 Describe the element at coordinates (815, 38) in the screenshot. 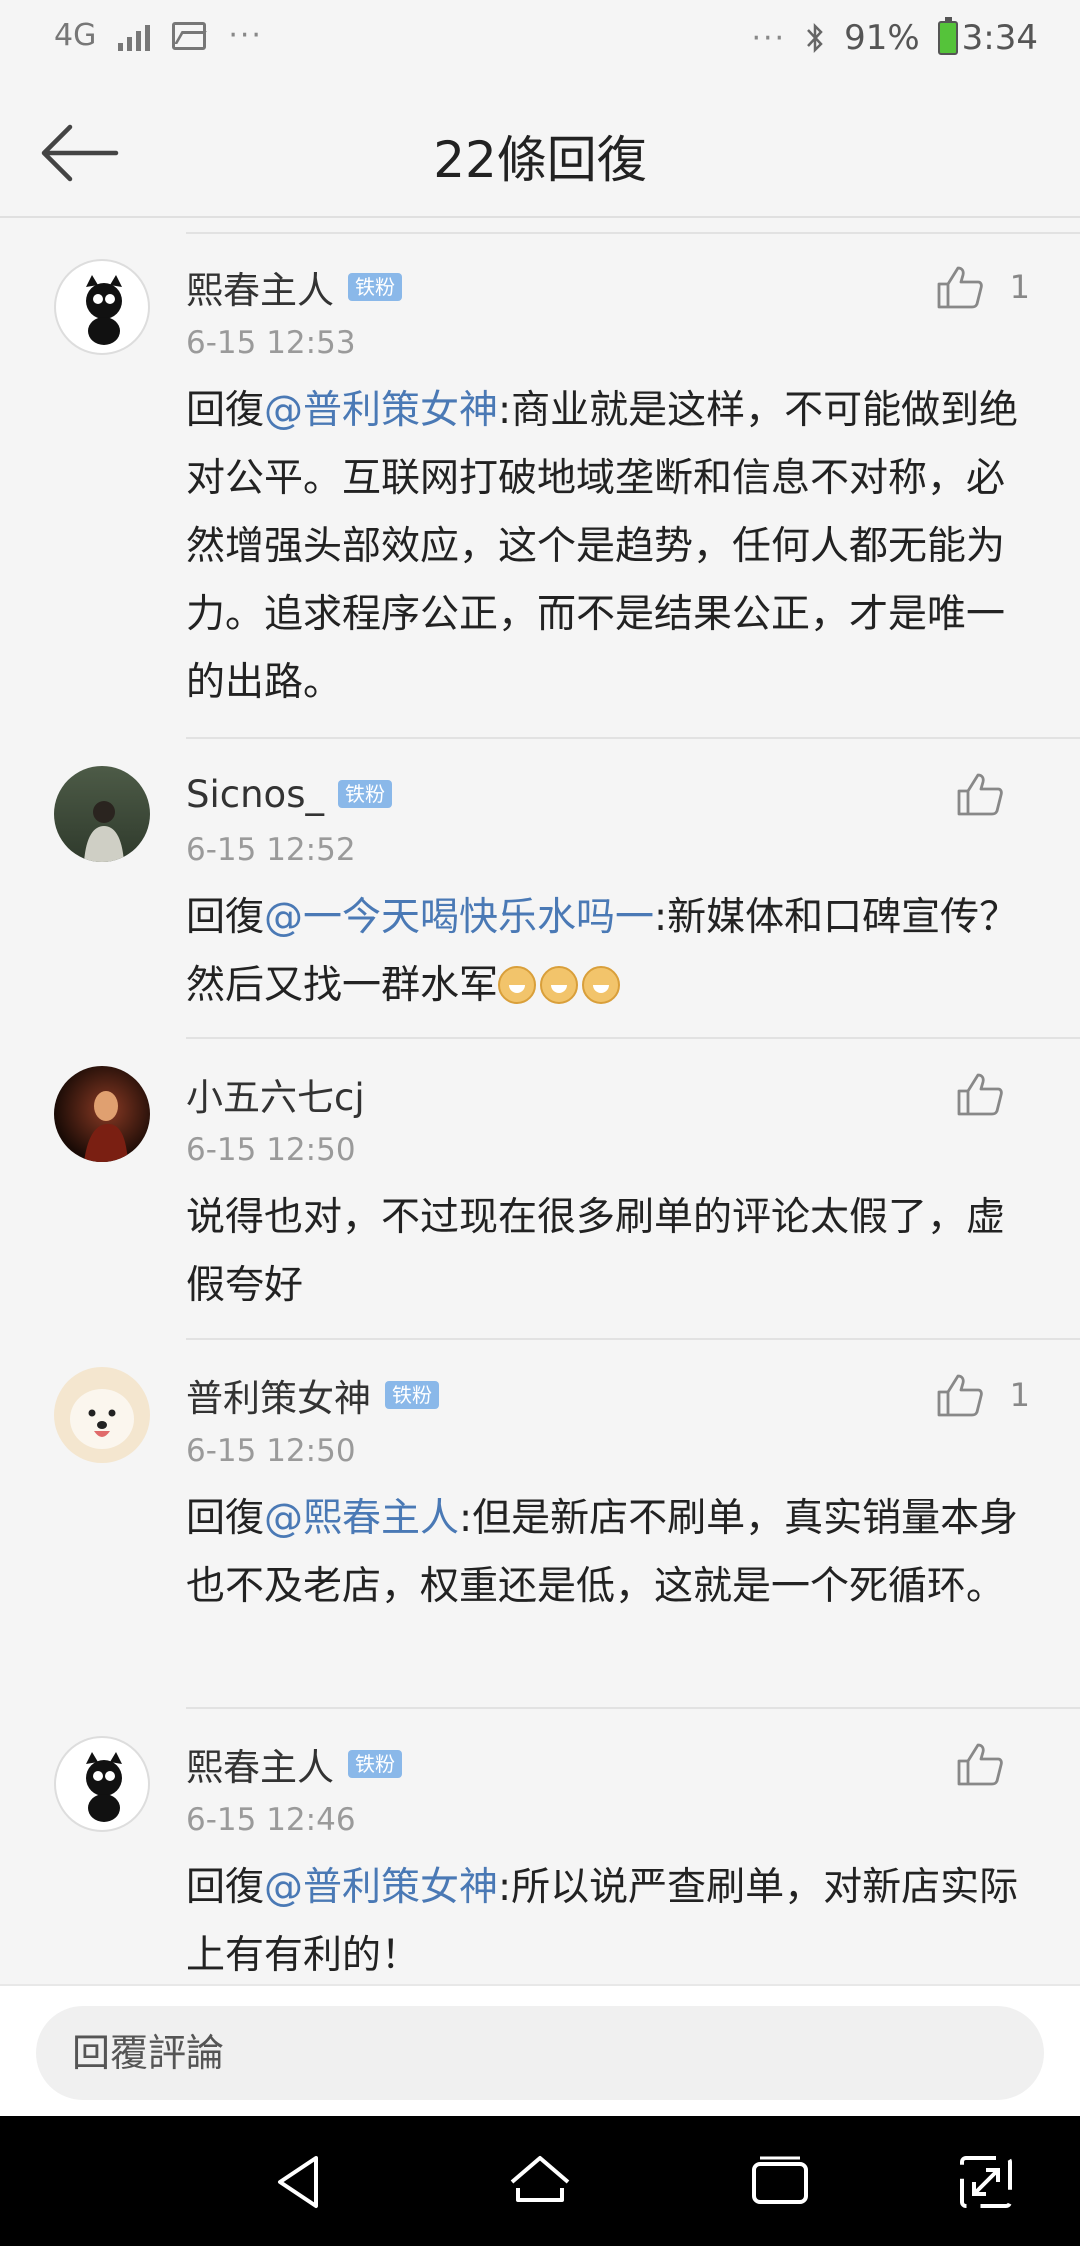

I see `bluetooth-icon` at that location.